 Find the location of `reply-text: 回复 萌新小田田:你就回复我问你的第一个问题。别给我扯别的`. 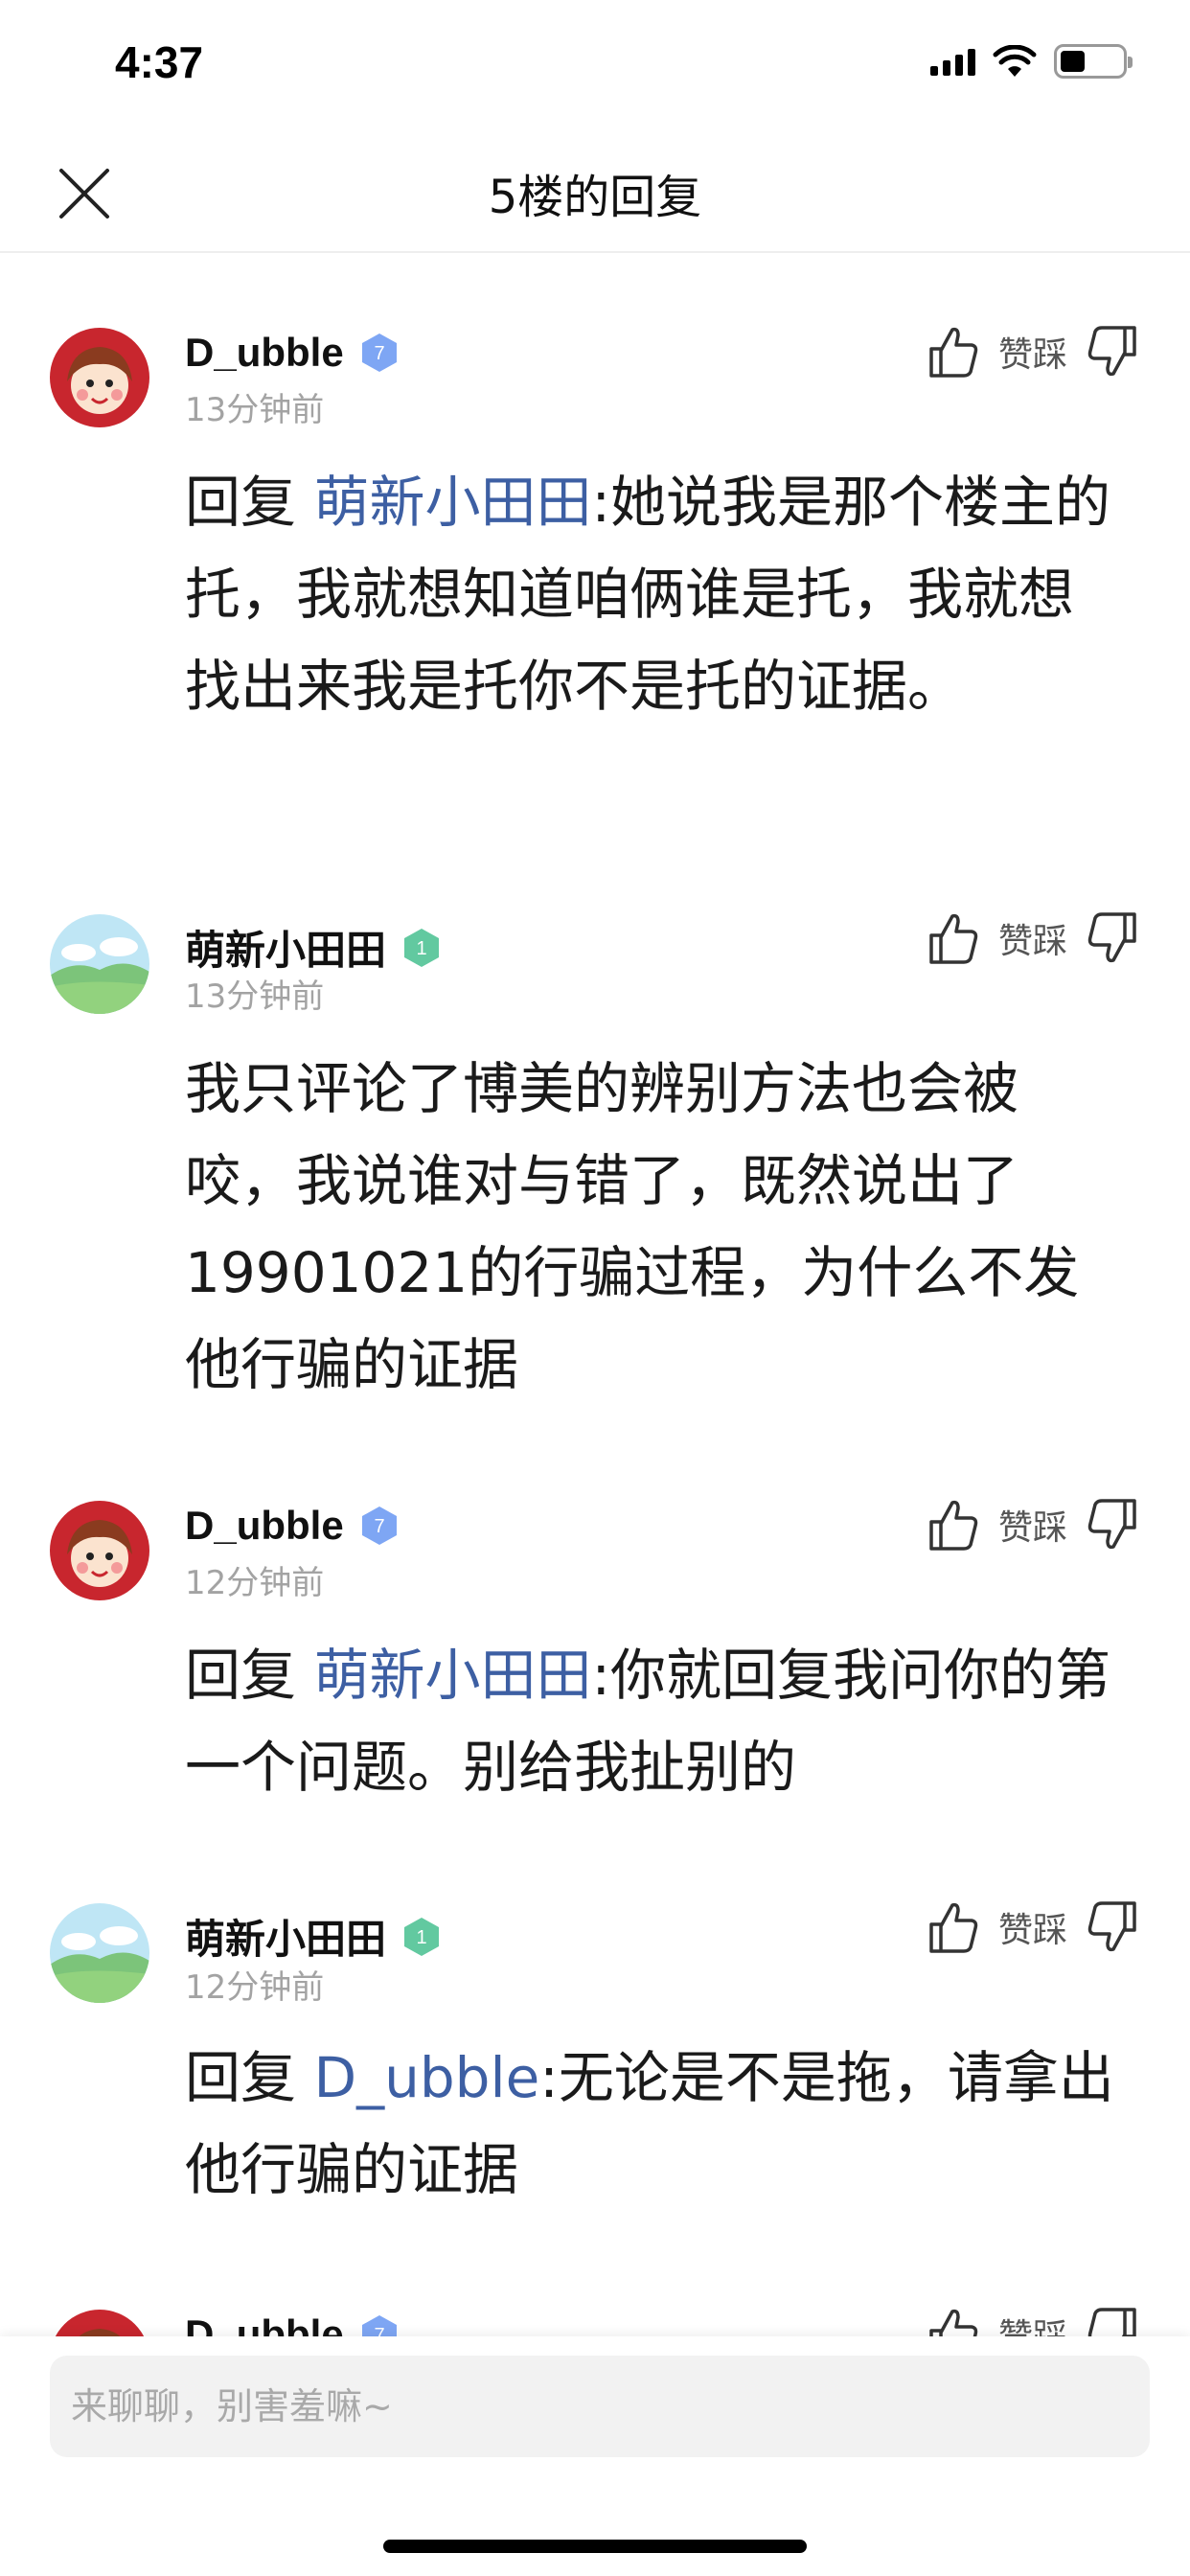

reply-text: 回复 萌新小田田:你就回复我问你的第一个问题。别给我扯别的 is located at coordinates (654, 1721).